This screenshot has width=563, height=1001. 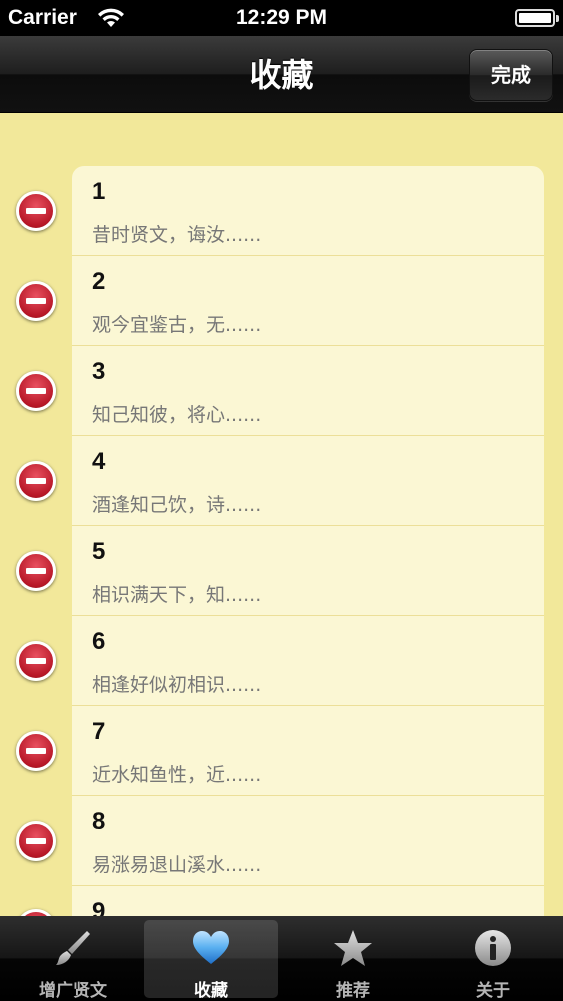 I want to click on item-number: 3, so click(x=99, y=371).